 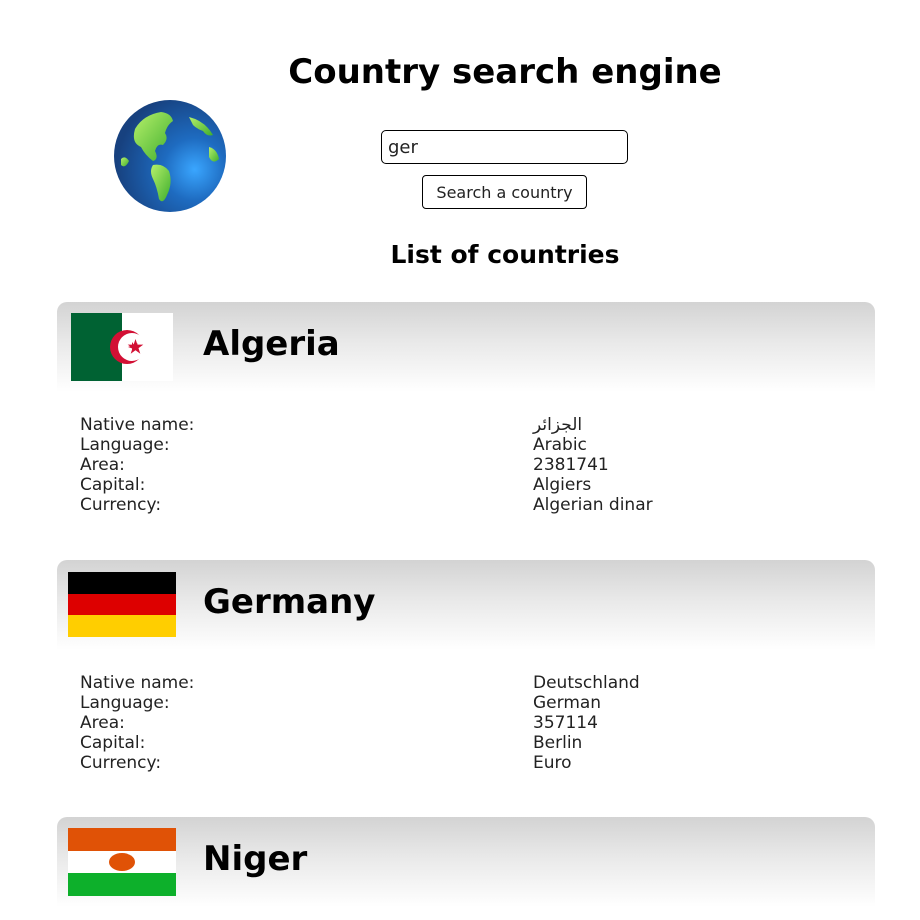 What do you see at coordinates (477, 465) in the screenshot?
I see `detail-row: Area: 2381741` at bounding box center [477, 465].